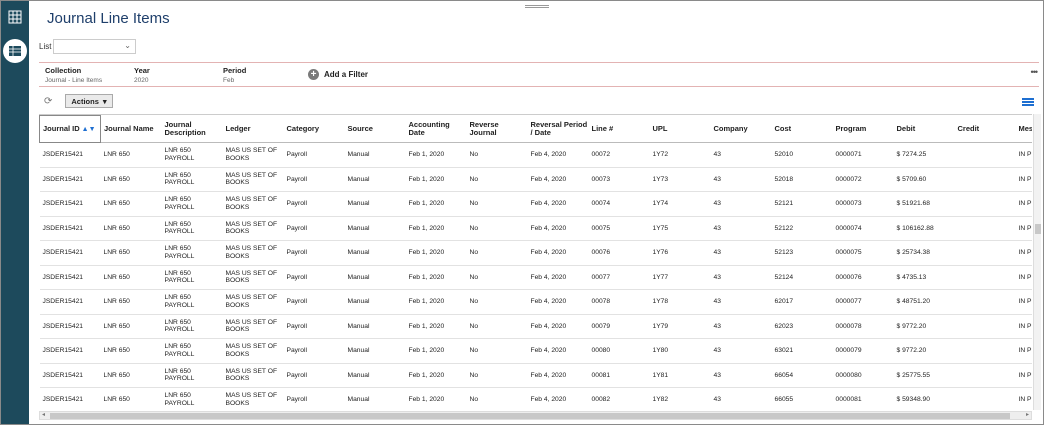  What do you see at coordinates (680, 129) in the screenshot?
I see `column-header: UPL` at bounding box center [680, 129].